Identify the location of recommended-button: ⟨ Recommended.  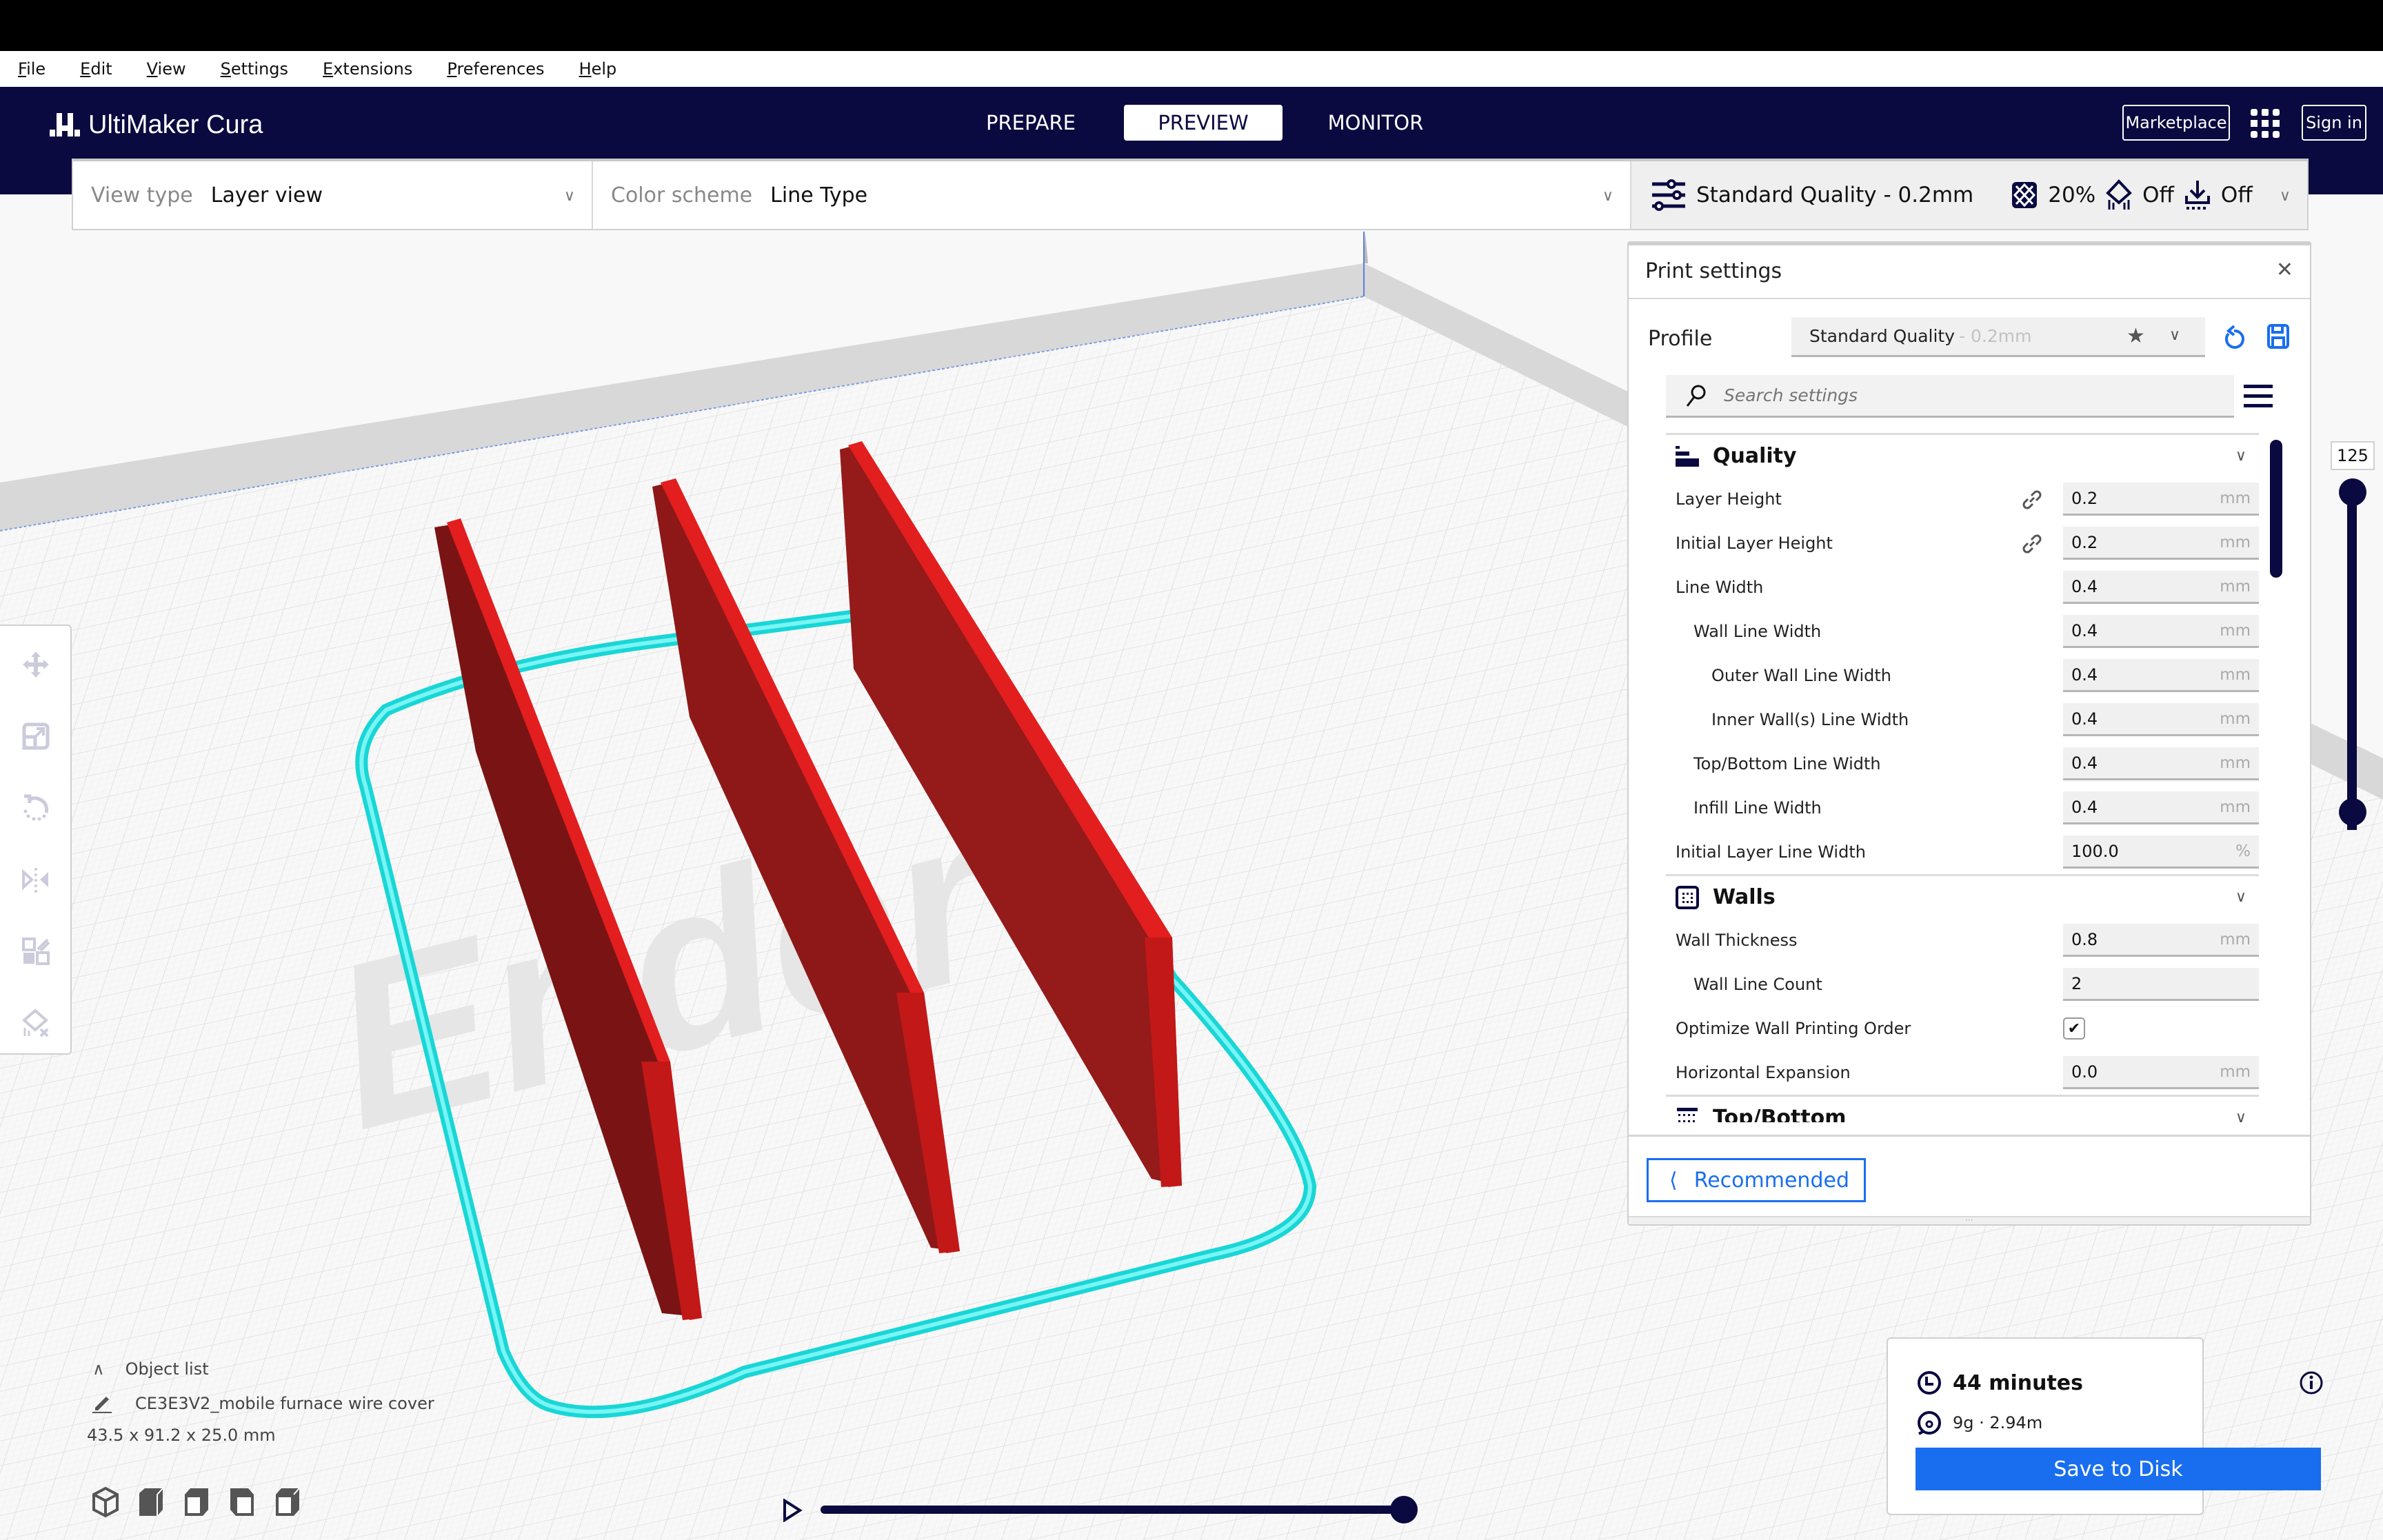
(1756, 1180).